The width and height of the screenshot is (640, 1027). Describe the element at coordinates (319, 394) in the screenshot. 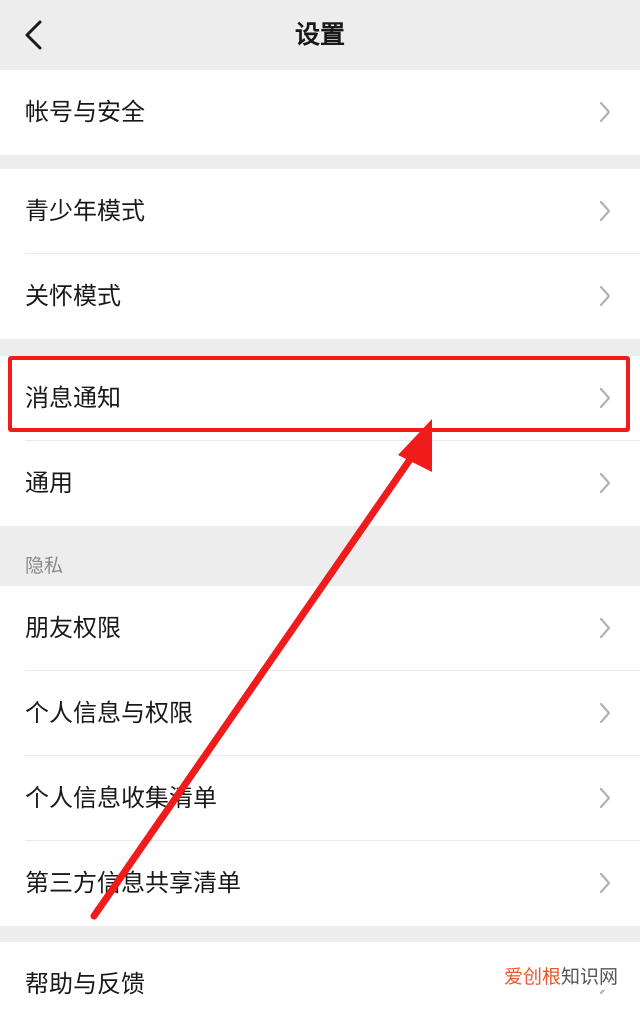

I see `highlight-box` at that location.